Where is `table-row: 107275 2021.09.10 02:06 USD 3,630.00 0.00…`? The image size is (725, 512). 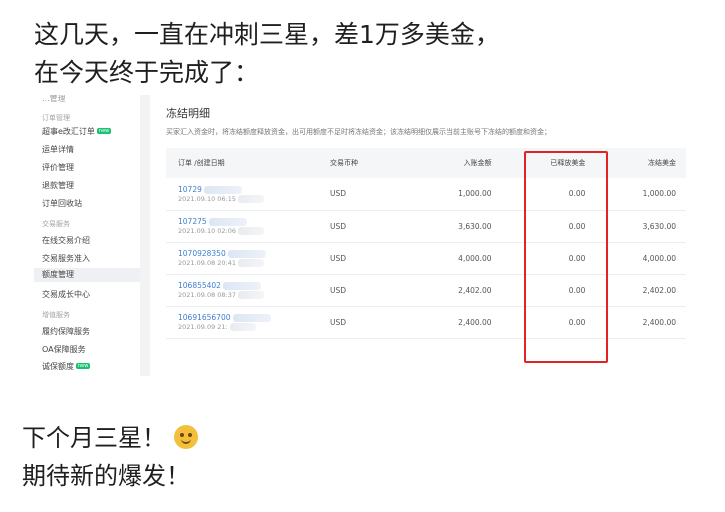 table-row: 107275 2021.09.10 02:06 USD 3,630.00 0.00… is located at coordinates (426, 226).